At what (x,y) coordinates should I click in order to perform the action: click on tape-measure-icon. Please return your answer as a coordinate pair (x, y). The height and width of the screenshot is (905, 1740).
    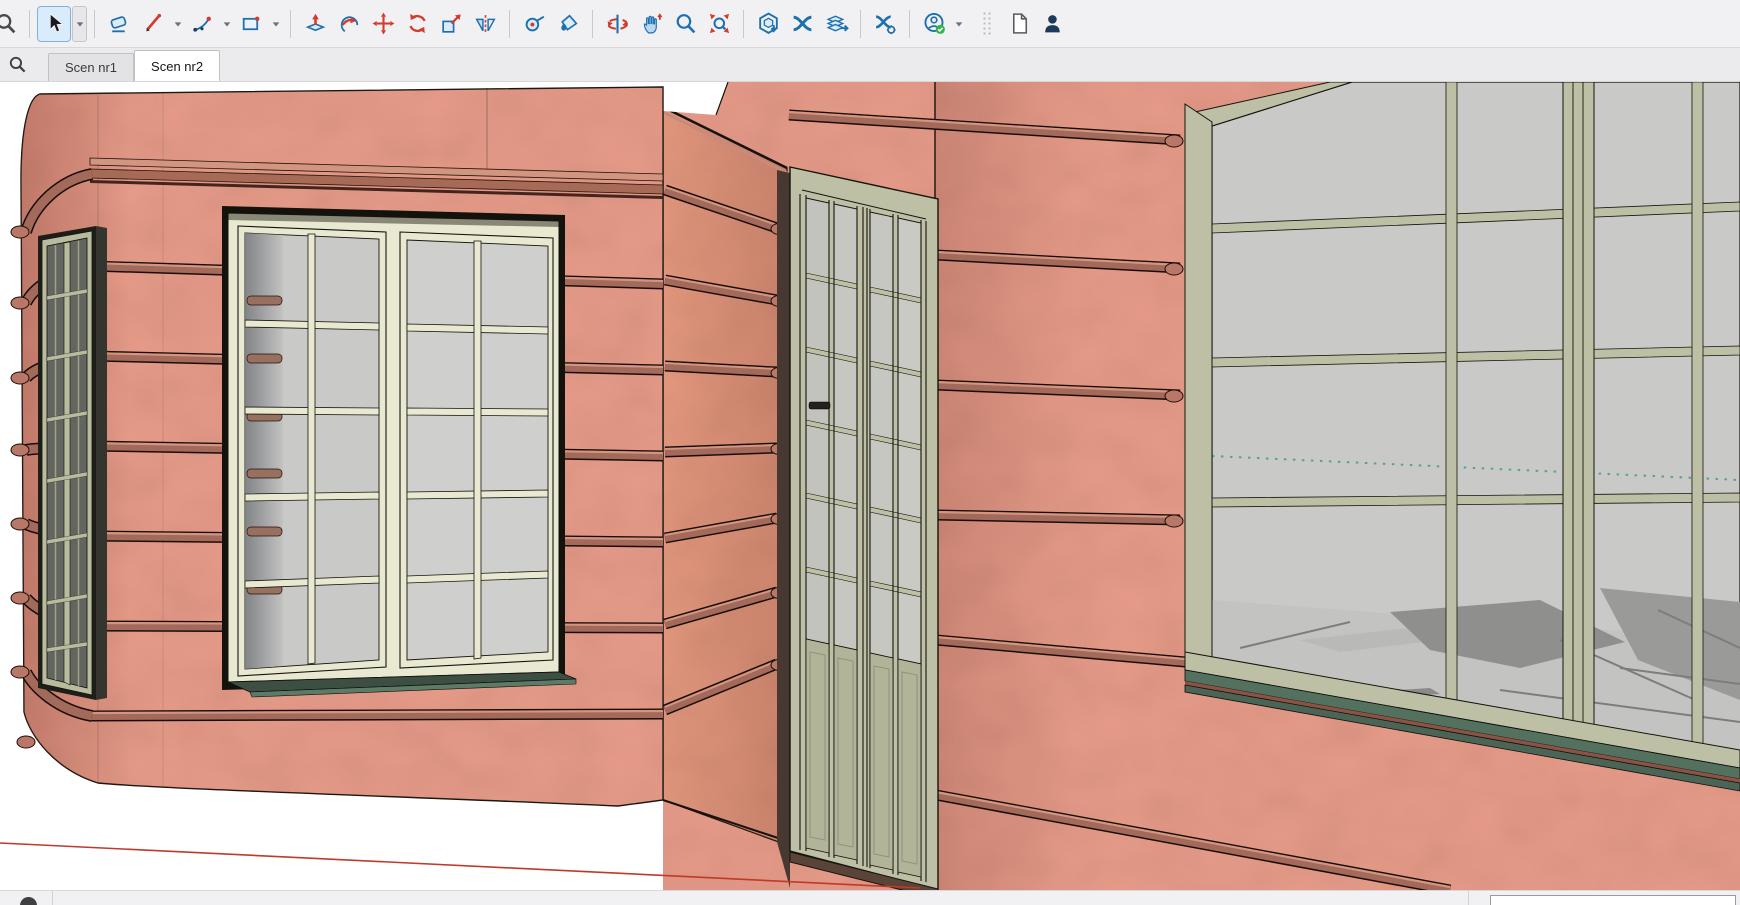
    Looking at the image, I should click on (534, 23).